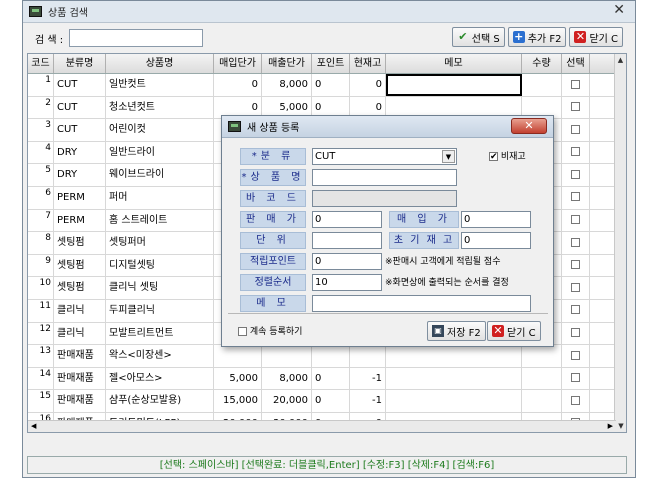  I want to click on table-row: 15 판매재품 샴푸(순상모발용) 15,000 20,000 0 -1, so click(327, 401).